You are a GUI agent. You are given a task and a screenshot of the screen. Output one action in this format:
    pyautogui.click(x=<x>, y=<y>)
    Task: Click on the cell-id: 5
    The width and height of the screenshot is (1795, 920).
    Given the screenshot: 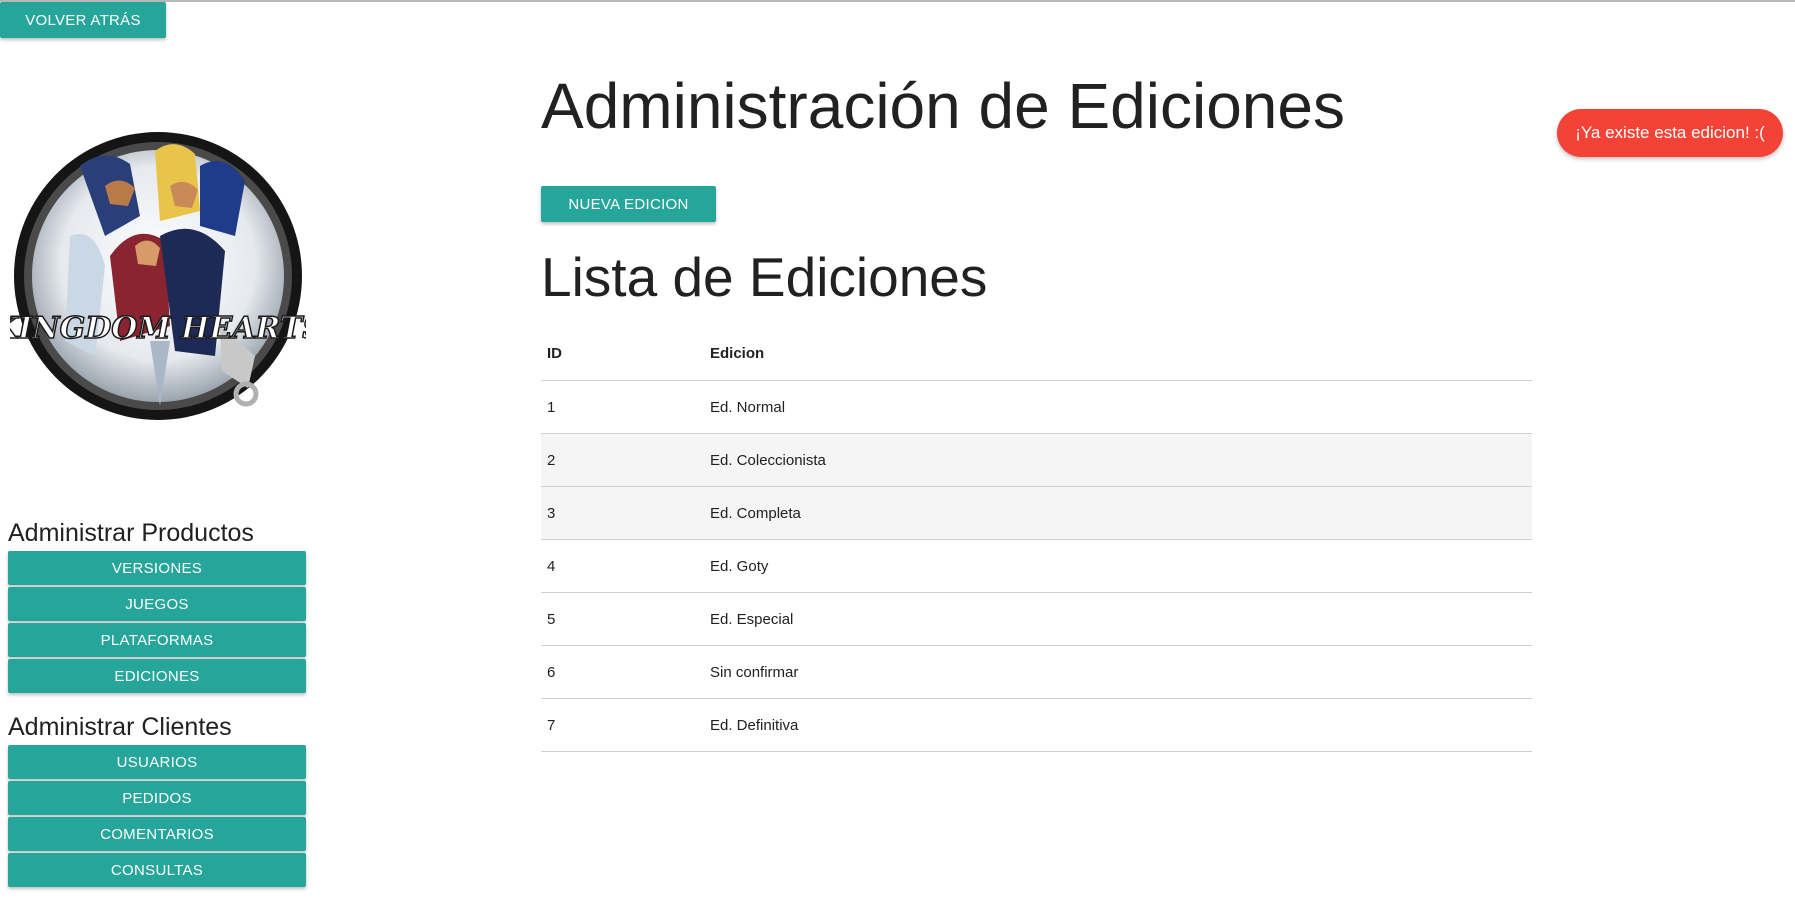 What is the action you would take?
    pyautogui.click(x=622, y=619)
    